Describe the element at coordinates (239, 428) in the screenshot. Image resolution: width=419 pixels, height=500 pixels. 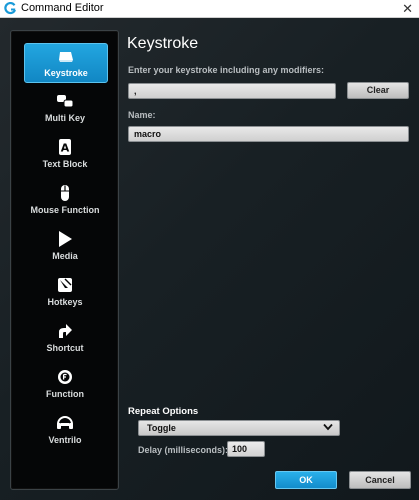
I see `repeat-mode-select: Toggle` at that location.